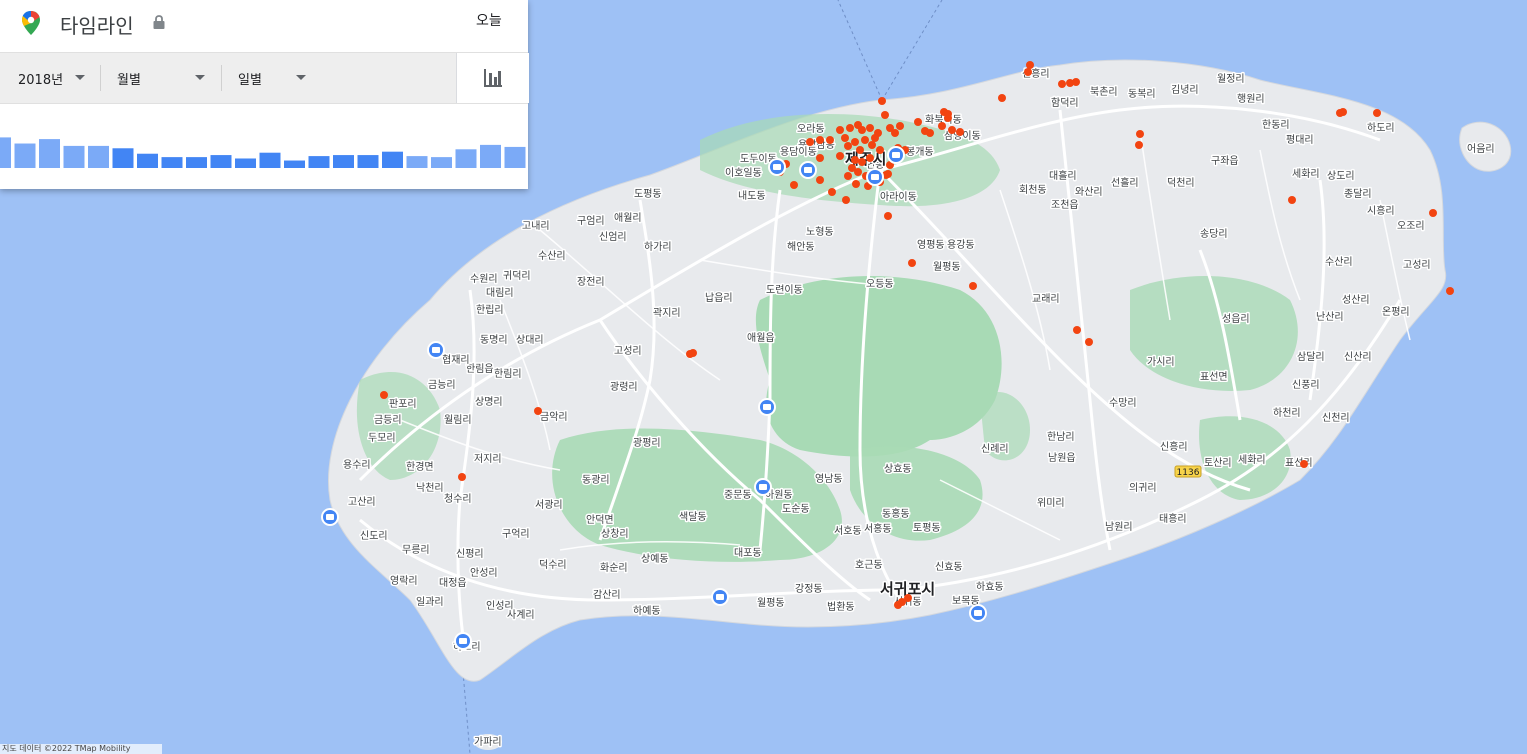 The image size is (1527, 754). What do you see at coordinates (492, 78) in the screenshot?
I see `chart-toggle-button` at bounding box center [492, 78].